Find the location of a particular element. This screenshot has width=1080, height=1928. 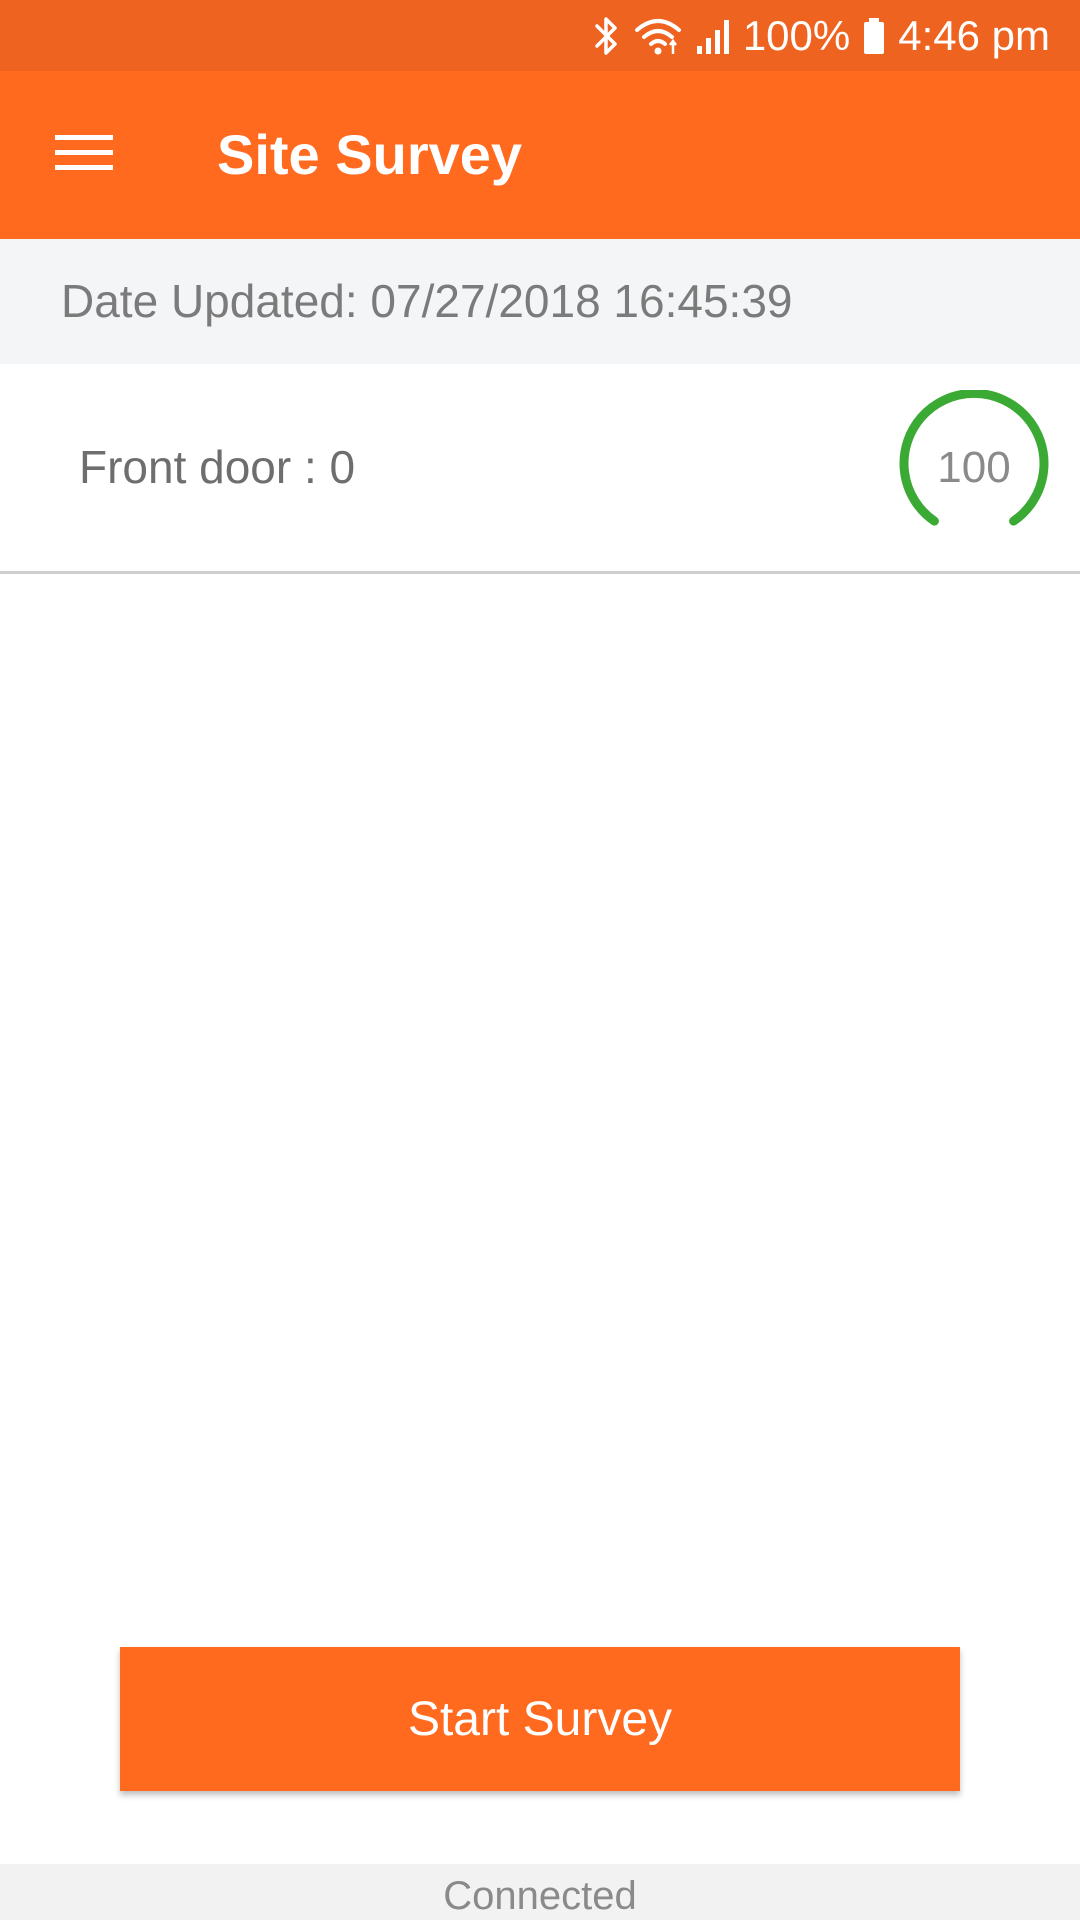

page-title: Site Survey is located at coordinates (370, 154).